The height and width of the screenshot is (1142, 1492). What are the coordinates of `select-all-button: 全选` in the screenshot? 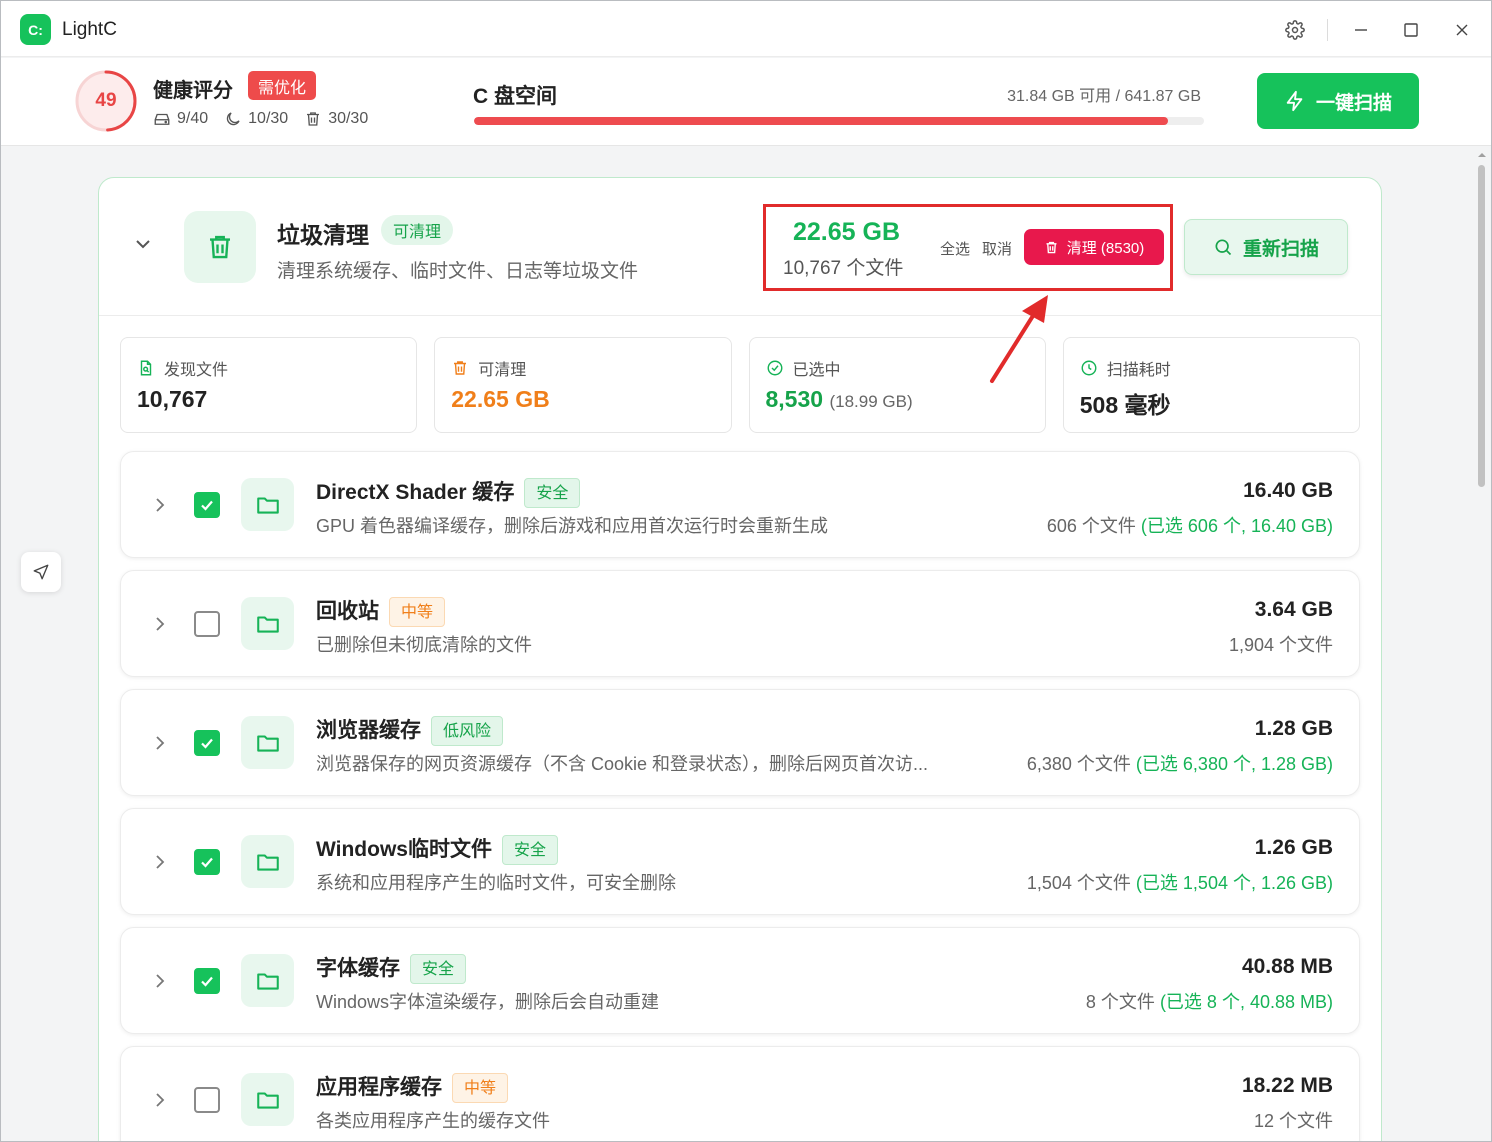 It's located at (955, 248).